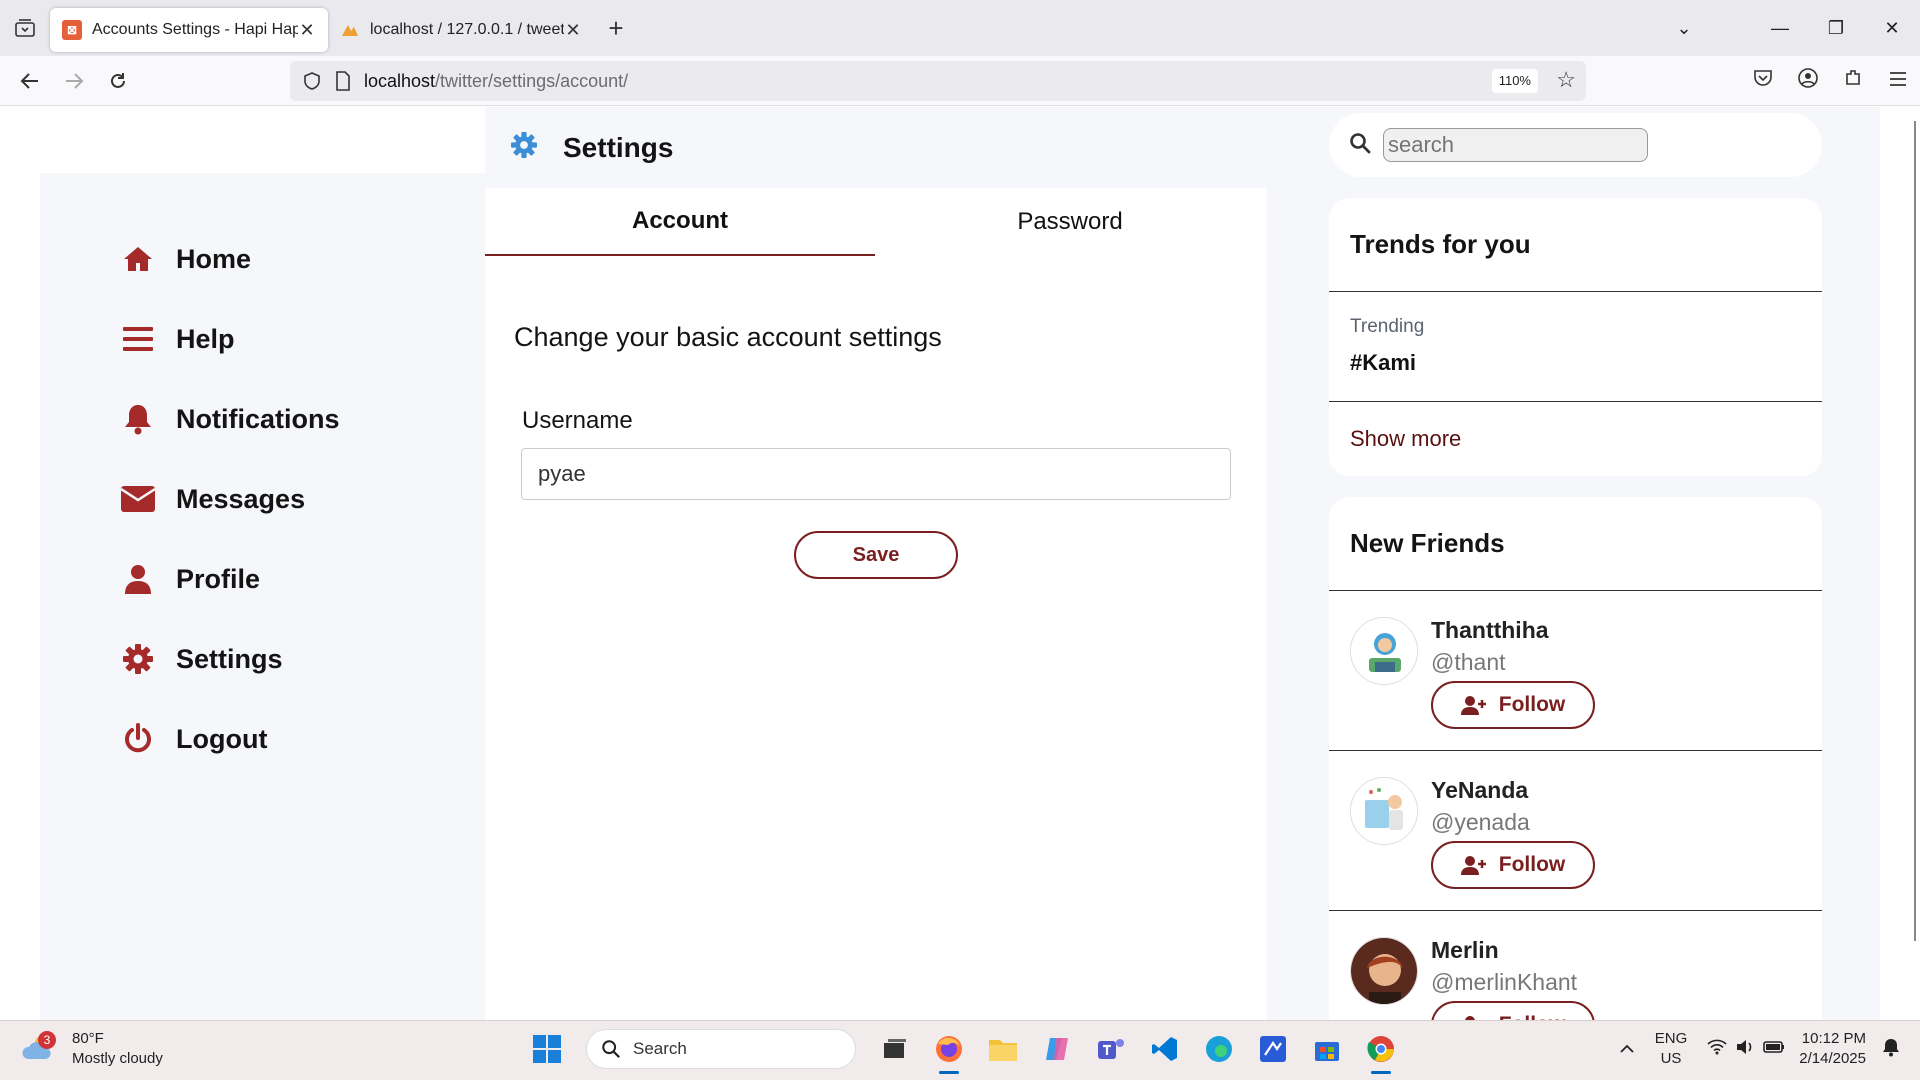 The width and height of the screenshot is (1920, 1080). I want to click on reload-icon, so click(118, 81).